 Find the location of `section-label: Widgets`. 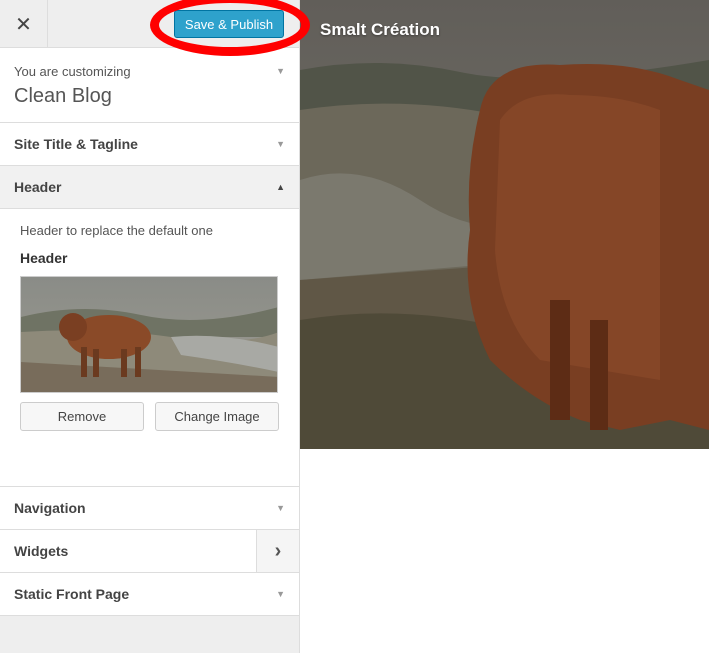

section-label: Widgets is located at coordinates (41, 551).